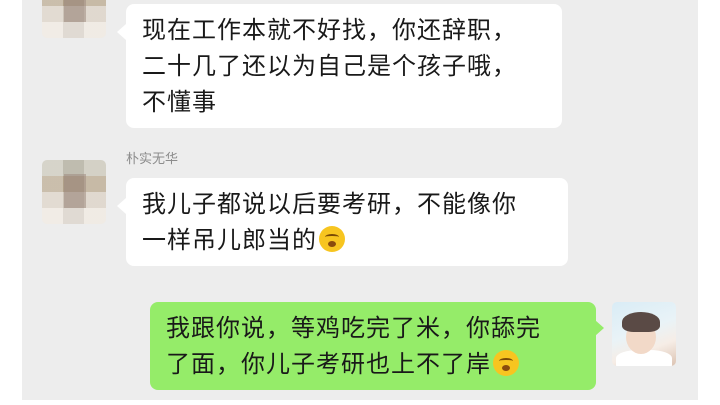 The height and width of the screenshot is (405, 720). Describe the element at coordinates (373, 346) in the screenshot. I see `message-bubble-outgoing: 我跟你说，等鸡吃完了米，你舔完 了面，你儿子考研也上不了岸` at that location.